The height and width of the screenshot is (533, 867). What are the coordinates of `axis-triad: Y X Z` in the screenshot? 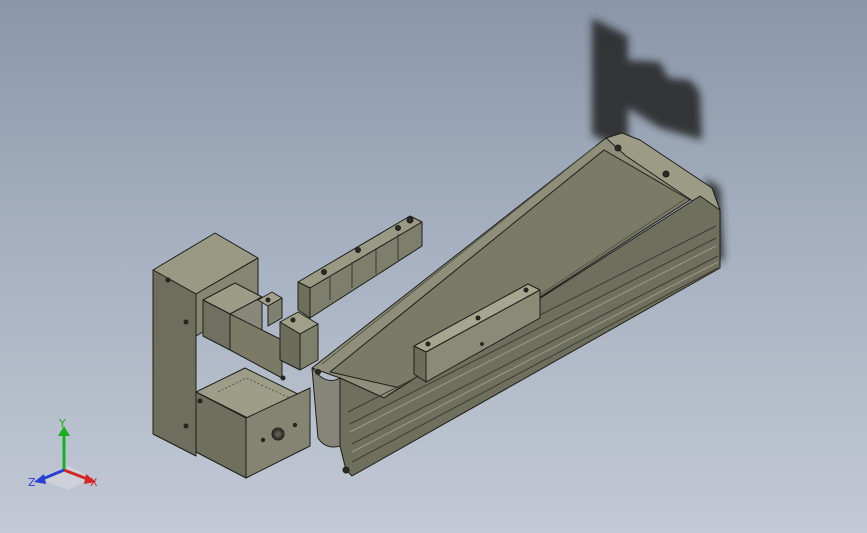 It's located at (68, 454).